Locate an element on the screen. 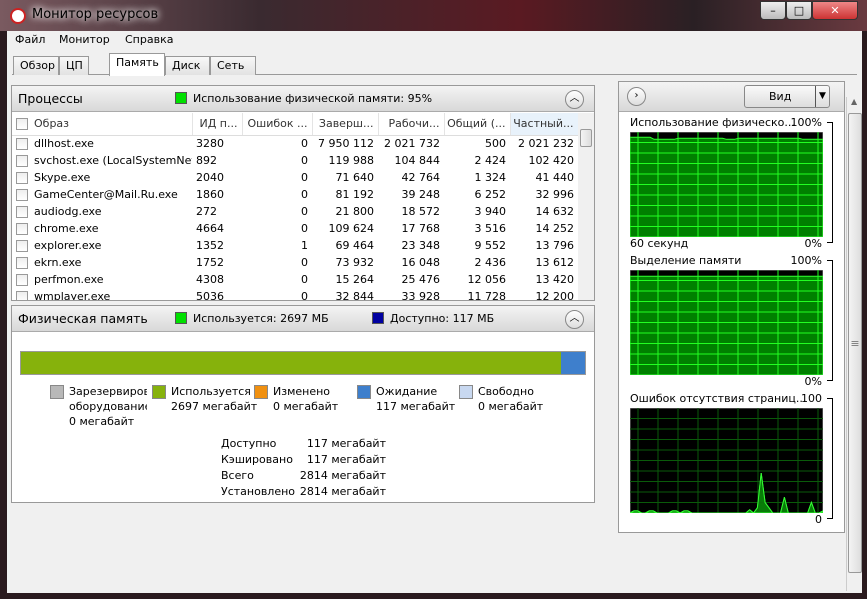 This screenshot has width=867, height=599. menu-help: Справка is located at coordinates (149, 39).